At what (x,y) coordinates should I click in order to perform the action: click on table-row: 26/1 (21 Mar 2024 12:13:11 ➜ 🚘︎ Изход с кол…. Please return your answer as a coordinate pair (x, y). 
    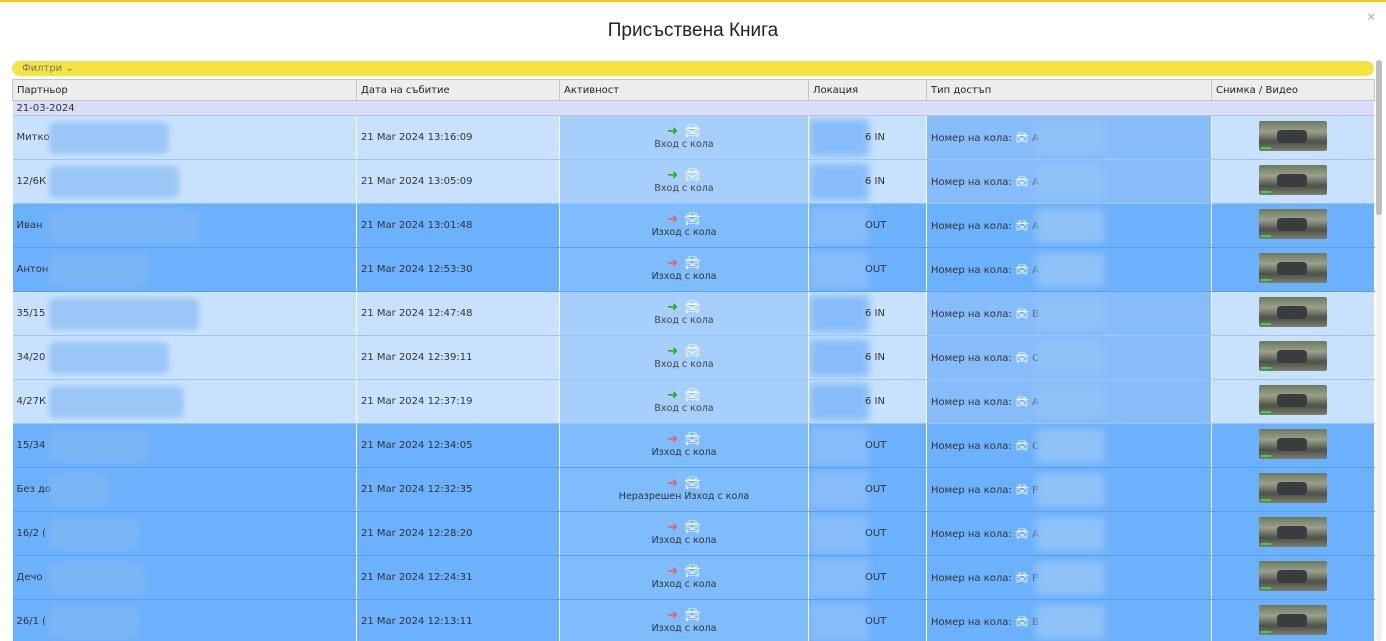
    Looking at the image, I should click on (693, 620).